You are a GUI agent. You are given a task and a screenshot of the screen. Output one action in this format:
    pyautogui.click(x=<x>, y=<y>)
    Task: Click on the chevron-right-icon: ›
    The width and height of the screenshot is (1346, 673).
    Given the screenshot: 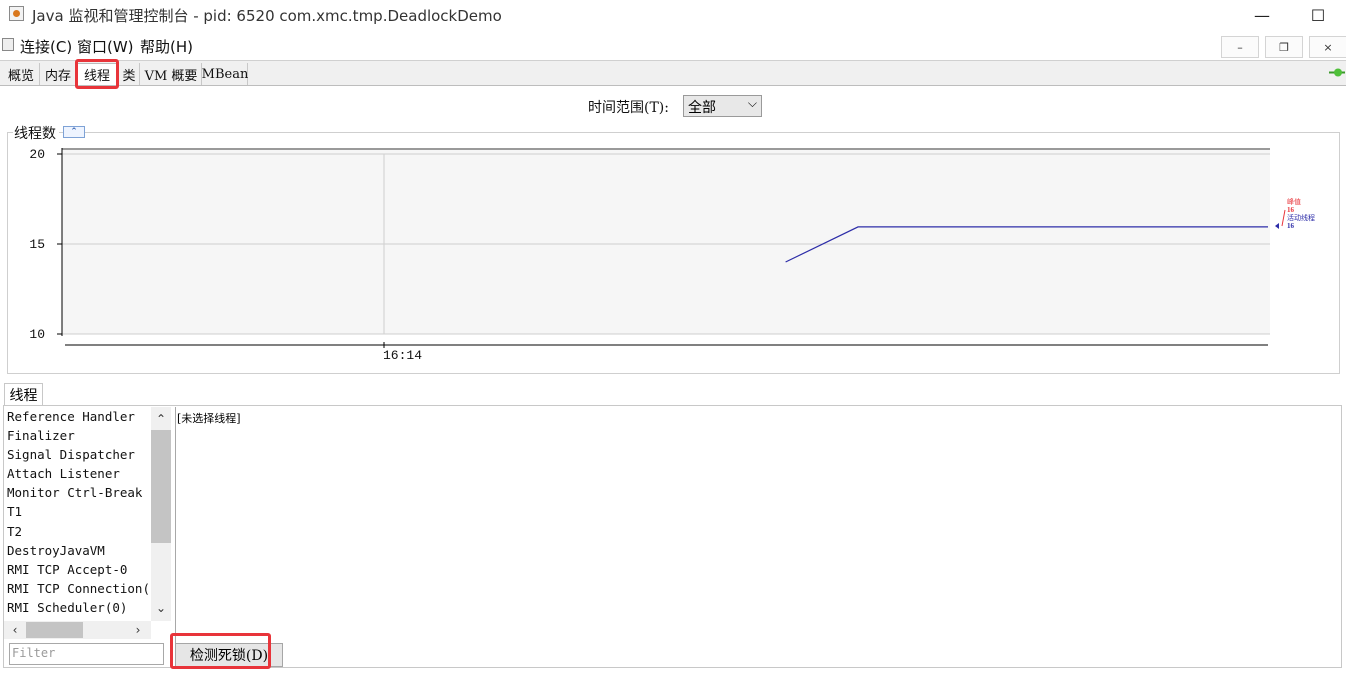 What is the action you would take?
    pyautogui.click(x=138, y=630)
    